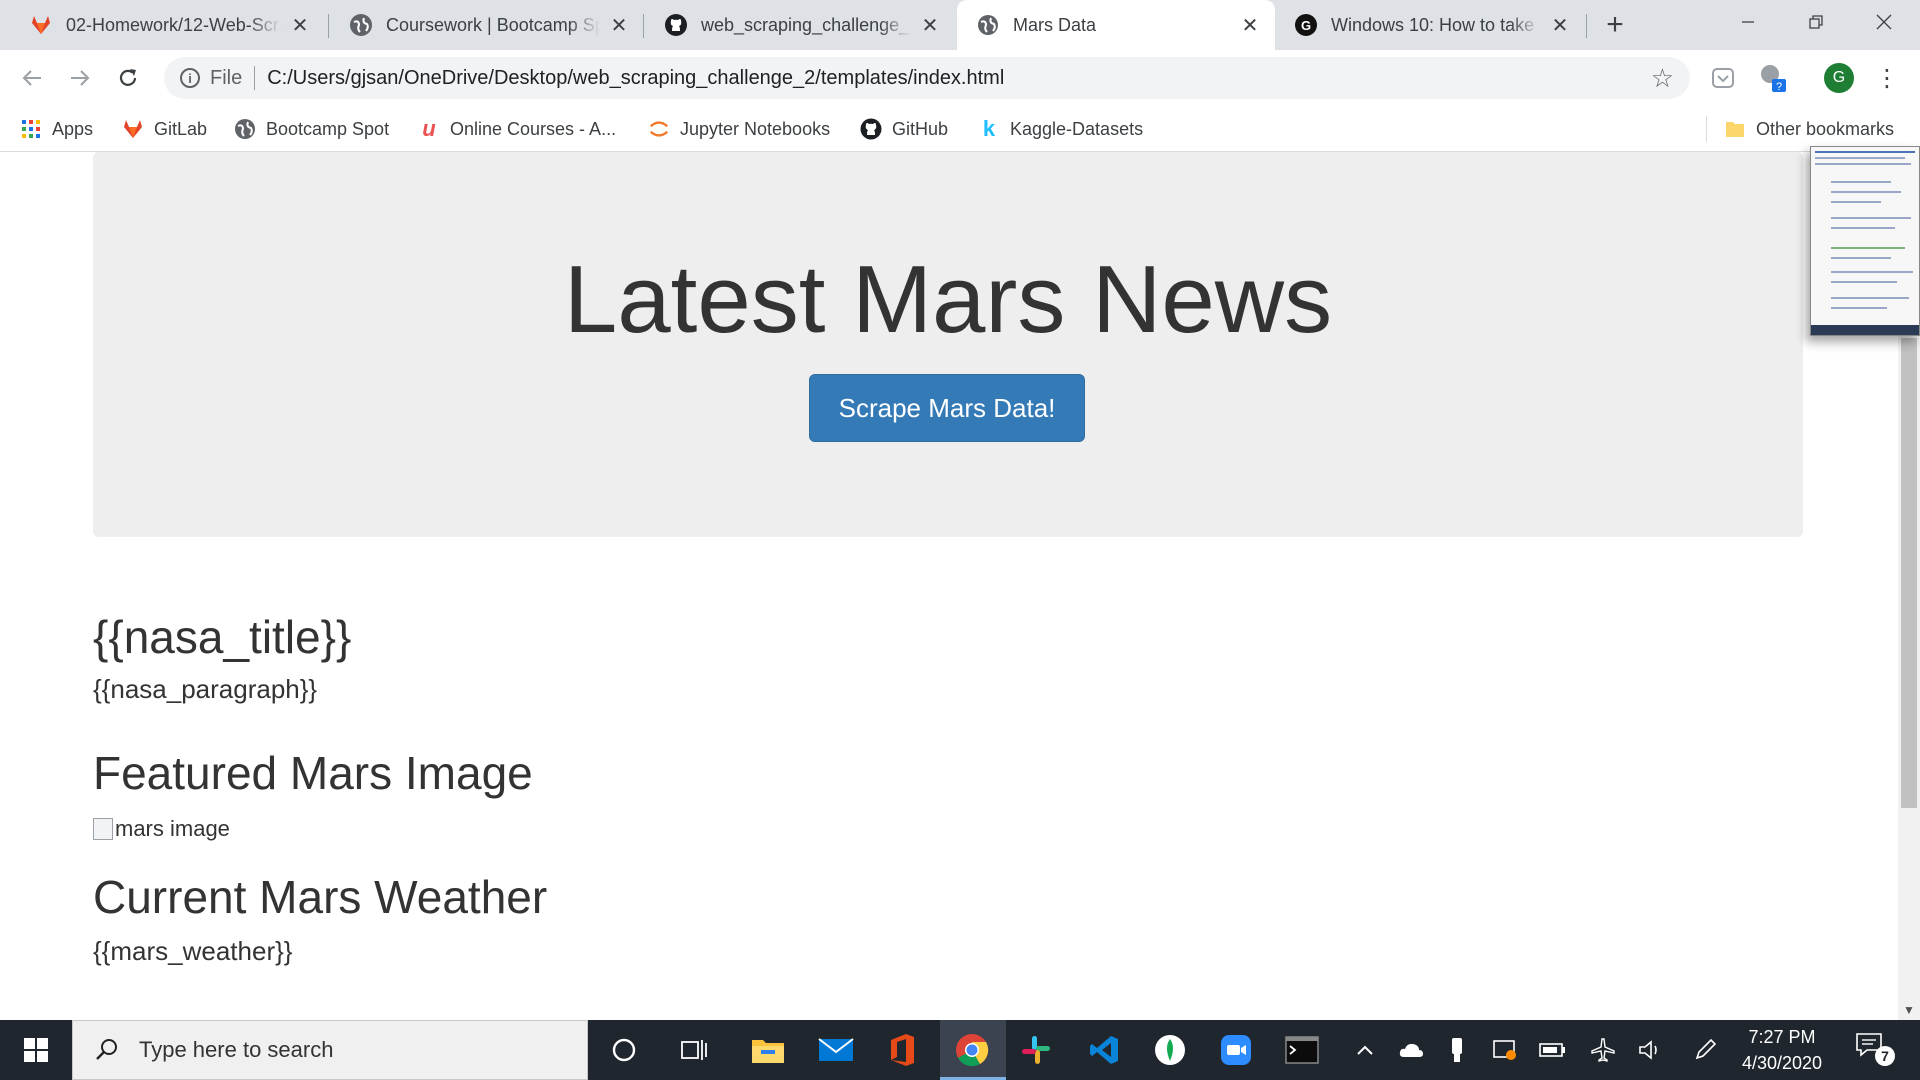 The image size is (1920, 1080). Describe the element at coordinates (73, 128) in the screenshot. I see `bookmark-label: Apps` at that location.